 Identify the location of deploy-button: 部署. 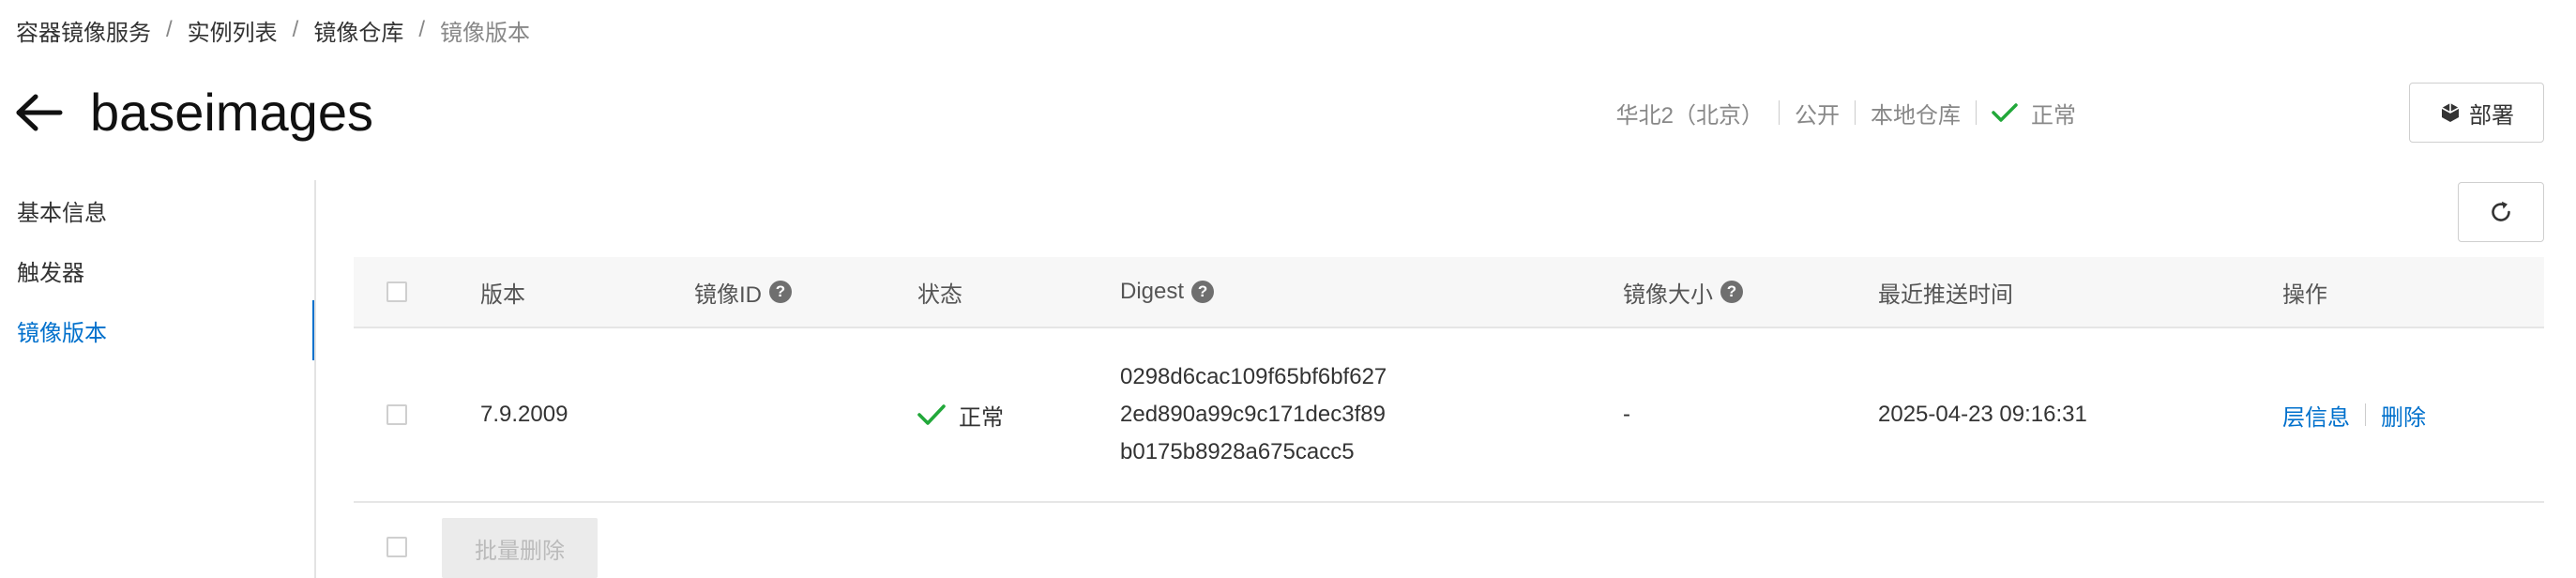
(2476, 113).